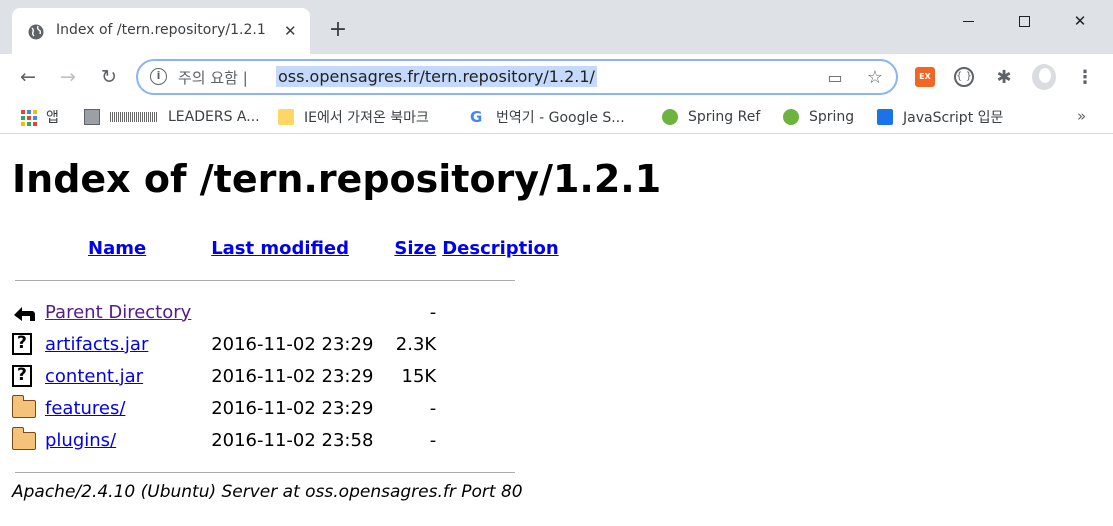 This screenshot has width=1113, height=526. I want to click on close-icon: ✕, so click(1080, 21).